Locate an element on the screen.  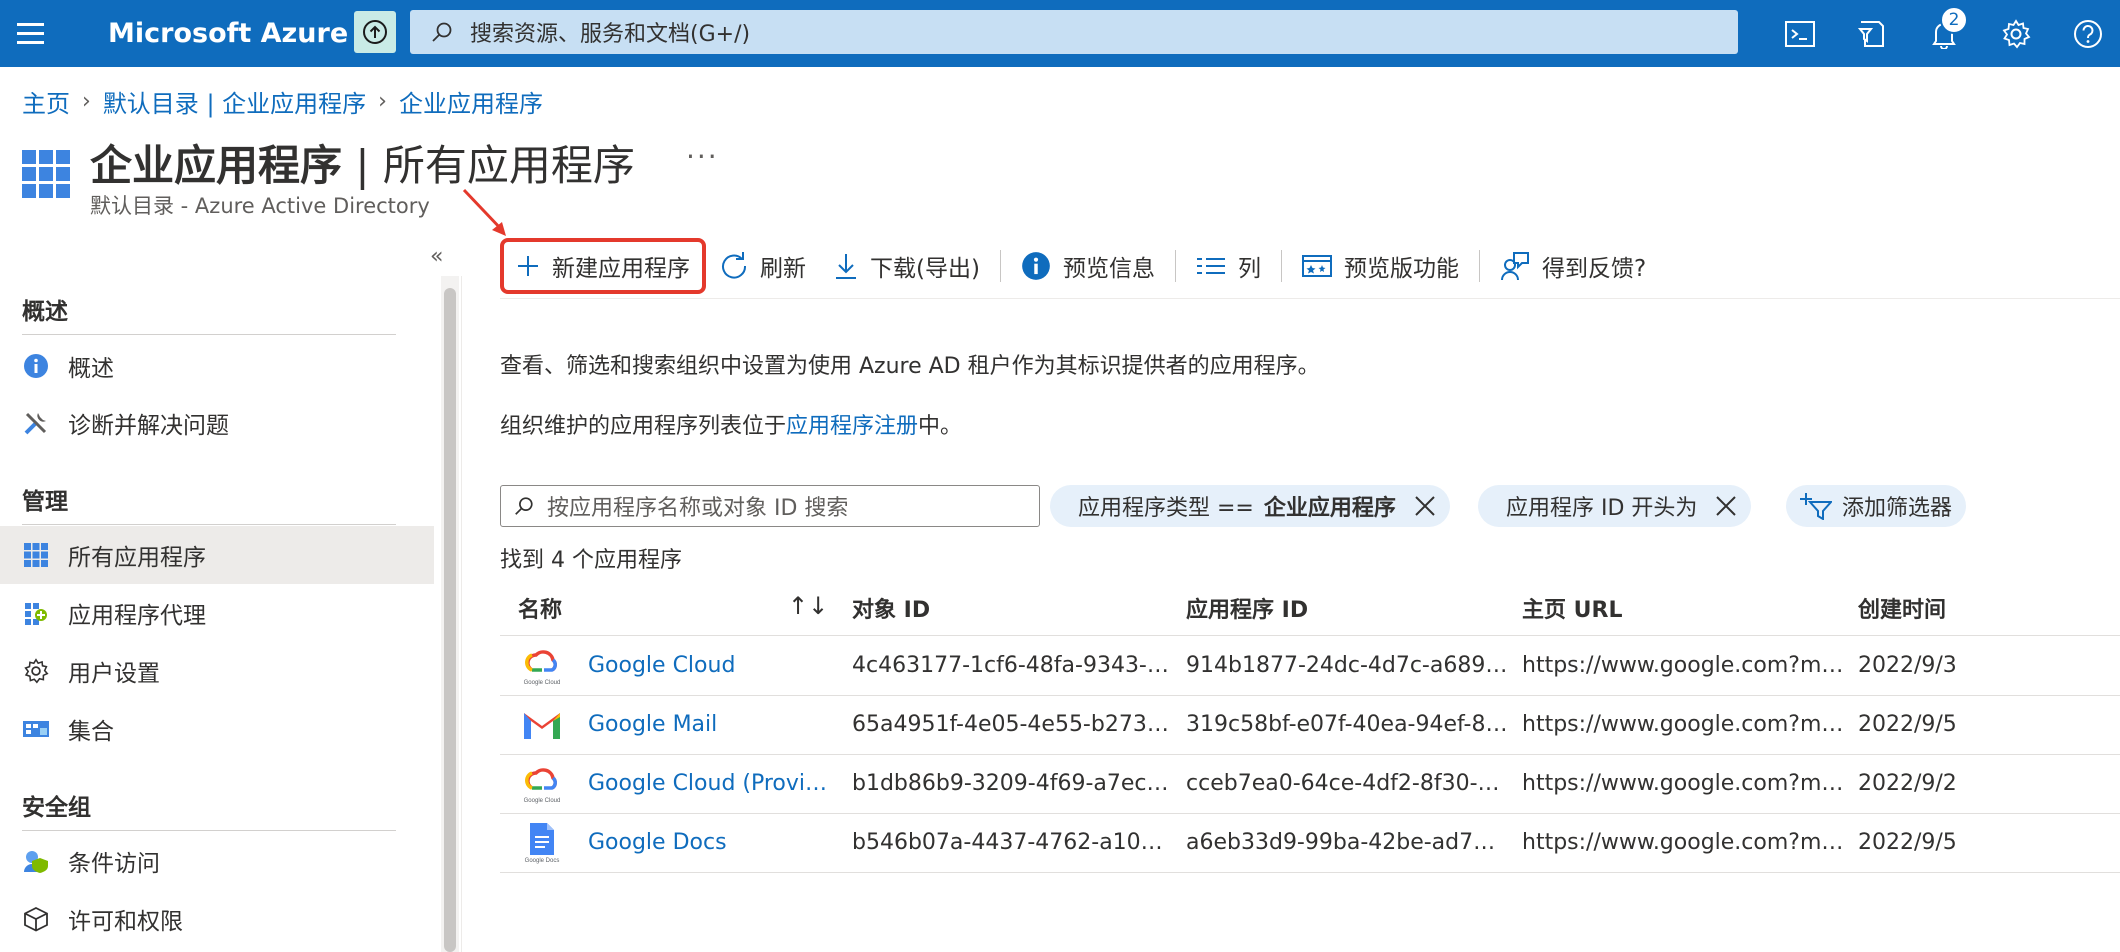
sidebar-item-permissions: 许可和权限 is located at coordinates (217, 919).